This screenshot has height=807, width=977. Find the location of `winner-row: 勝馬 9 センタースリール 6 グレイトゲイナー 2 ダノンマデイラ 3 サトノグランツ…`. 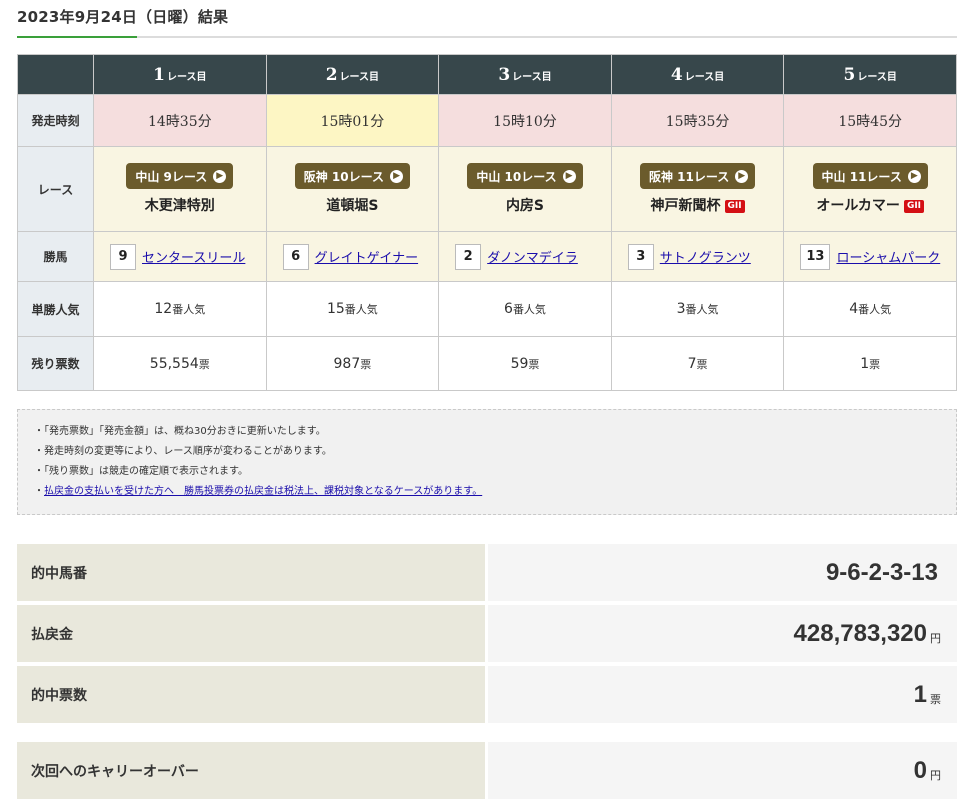

winner-row: 勝馬 9 センタースリール 6 グレイトゲイナー 2 ダノンマデイラ 3 サトノグランツ… is located at coordinates (487, 256).